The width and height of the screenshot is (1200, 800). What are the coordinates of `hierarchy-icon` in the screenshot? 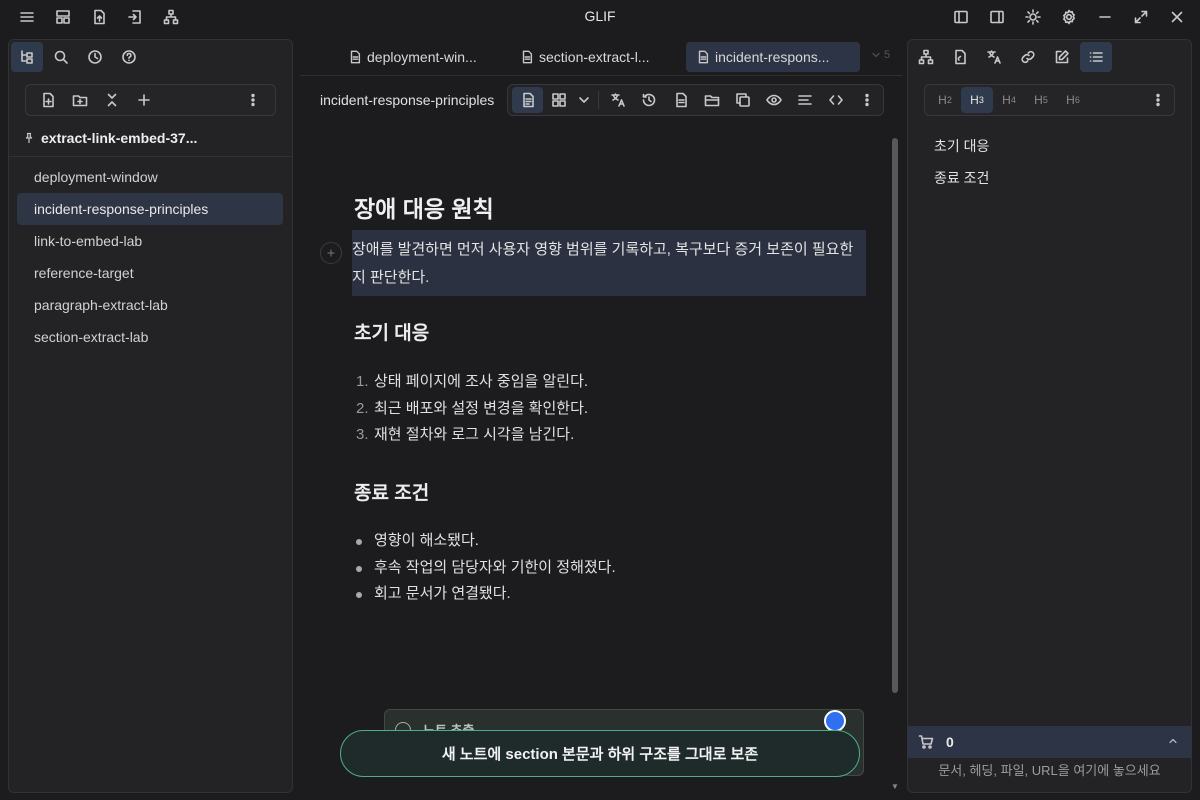 It's located at (171, 17).